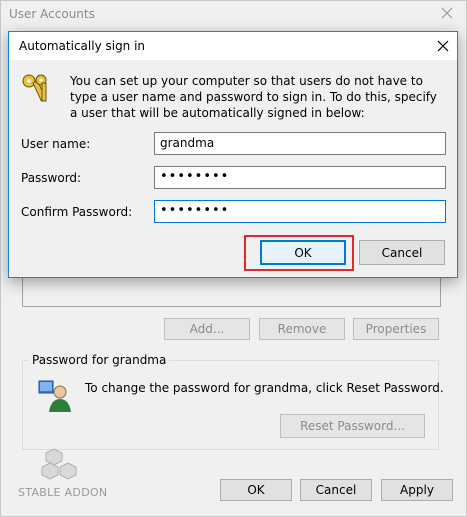 This screenshot has height=517, width=467. Describe the element at coordinates (56, 144) in the screenshot. I see `user-name-label: User name:` at that location.